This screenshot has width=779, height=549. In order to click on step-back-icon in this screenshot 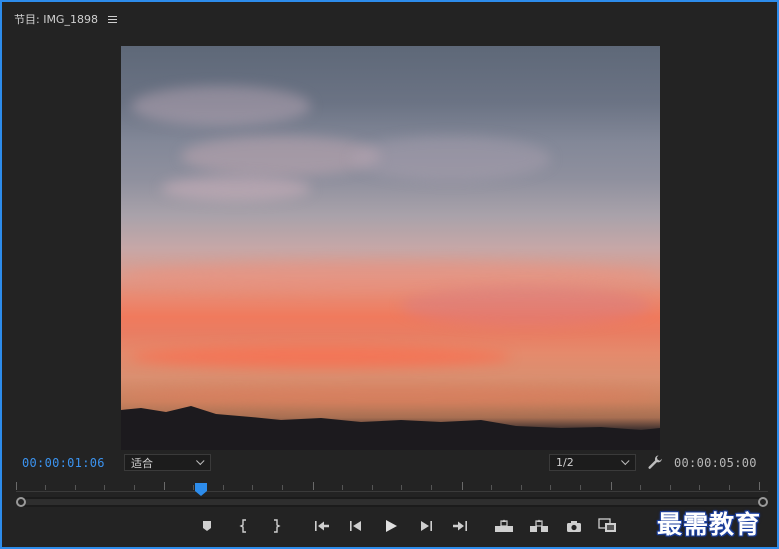, I will do `click(355, 526)`.